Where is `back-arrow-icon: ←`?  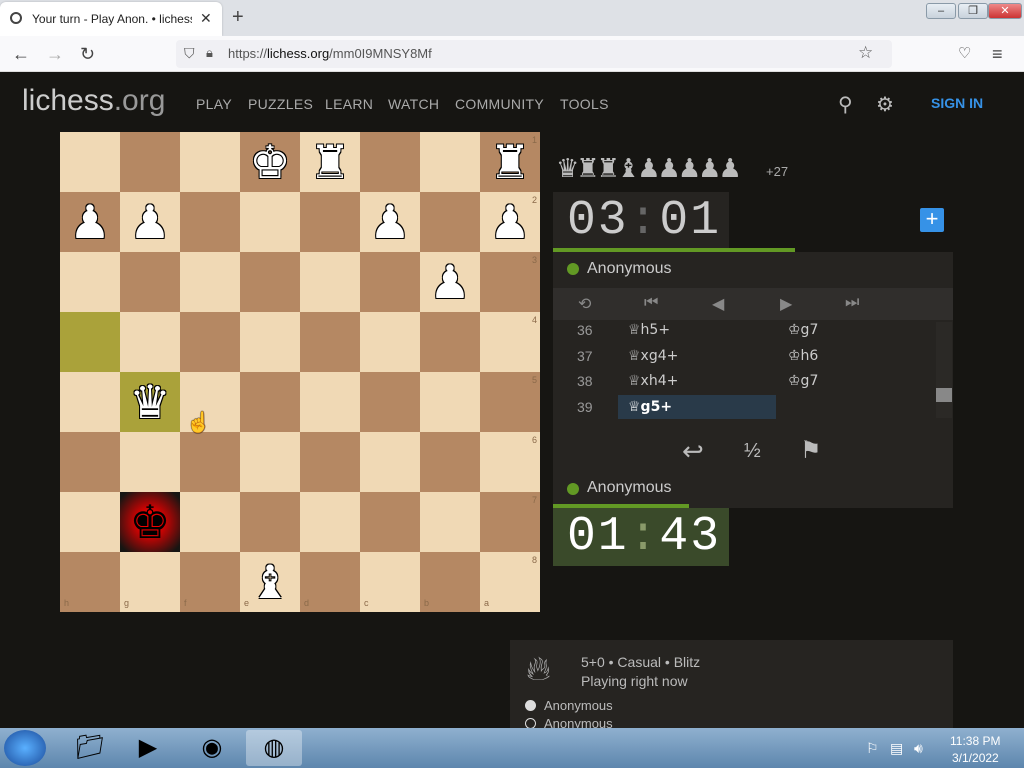 back-arrow-icon: ← is located at coordinates (21, 54).